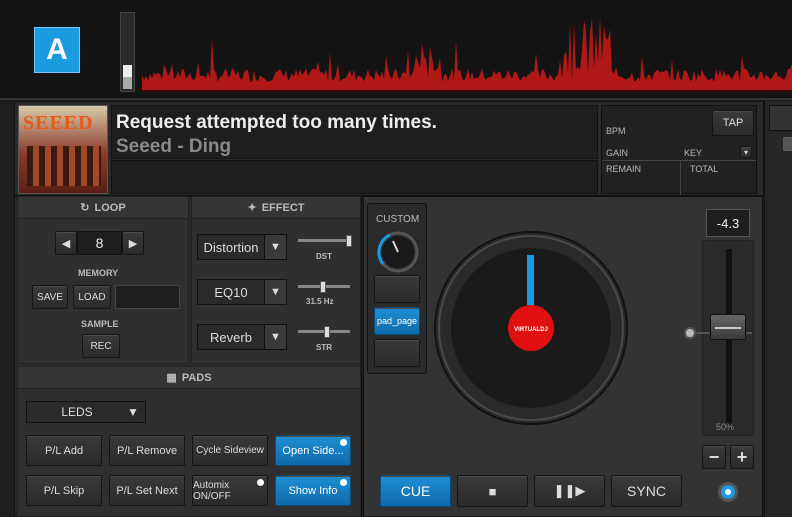 The image size is (792, 517). What do you see at coordinates (147, 297) in the screenshot?
I see `memory-slot` at bounding box center [147, 297].